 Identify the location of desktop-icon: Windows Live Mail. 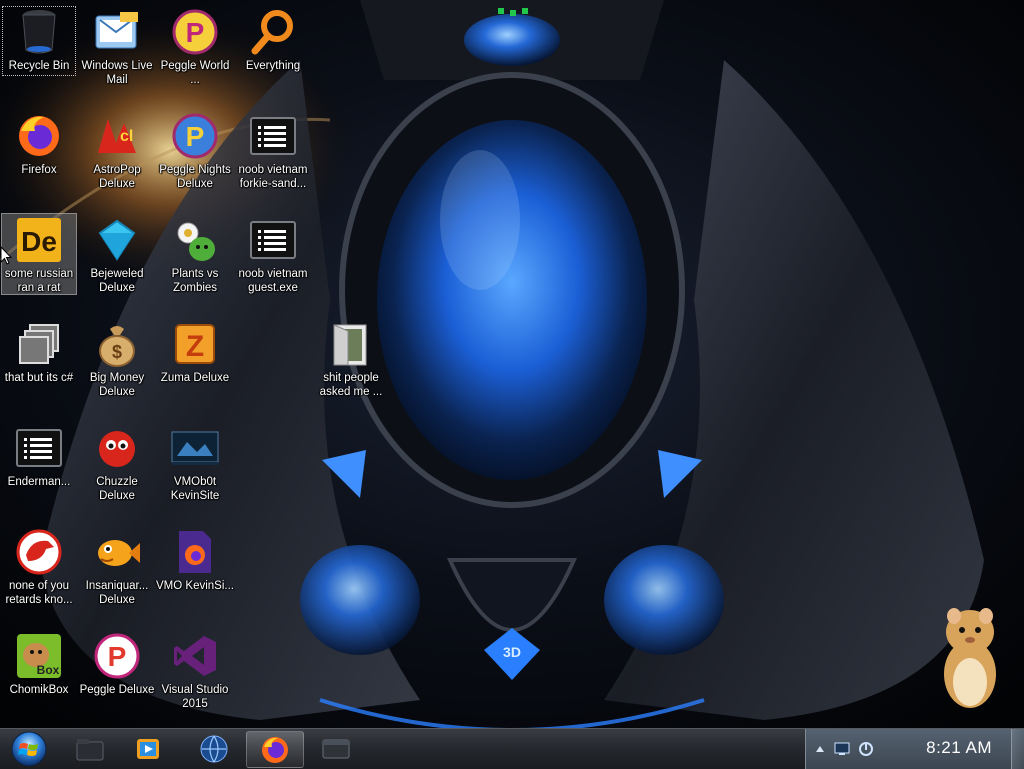
(117, 53).